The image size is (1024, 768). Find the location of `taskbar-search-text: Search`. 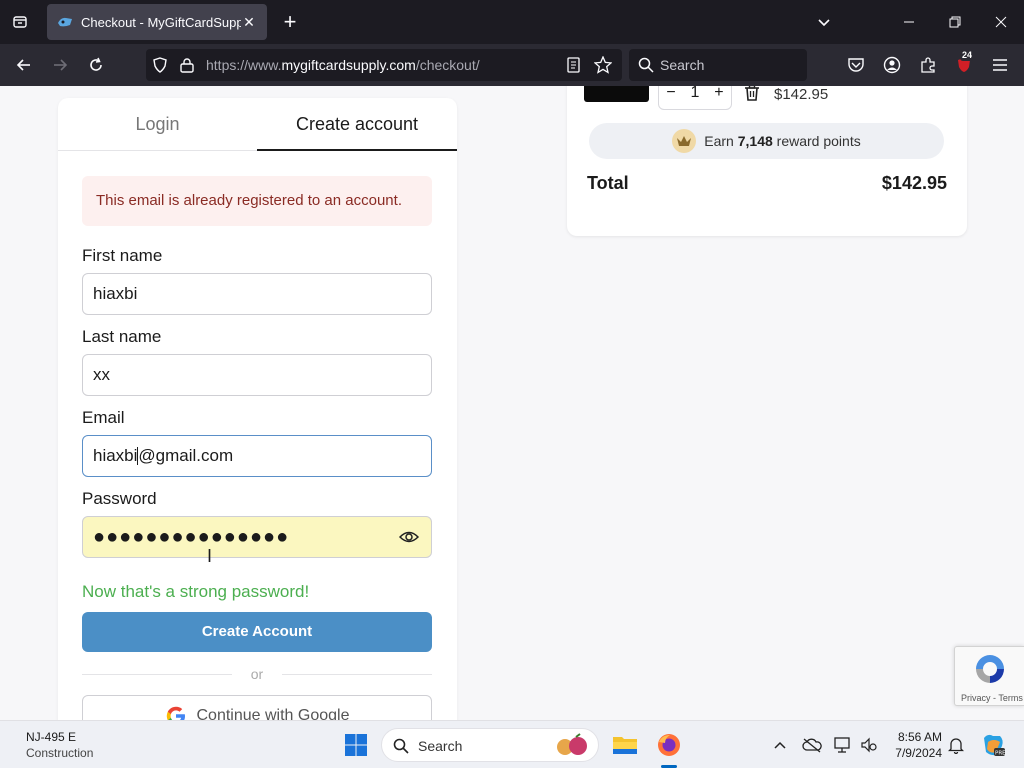

taskbar-search-text: Search is located at coordinates (440, 746).